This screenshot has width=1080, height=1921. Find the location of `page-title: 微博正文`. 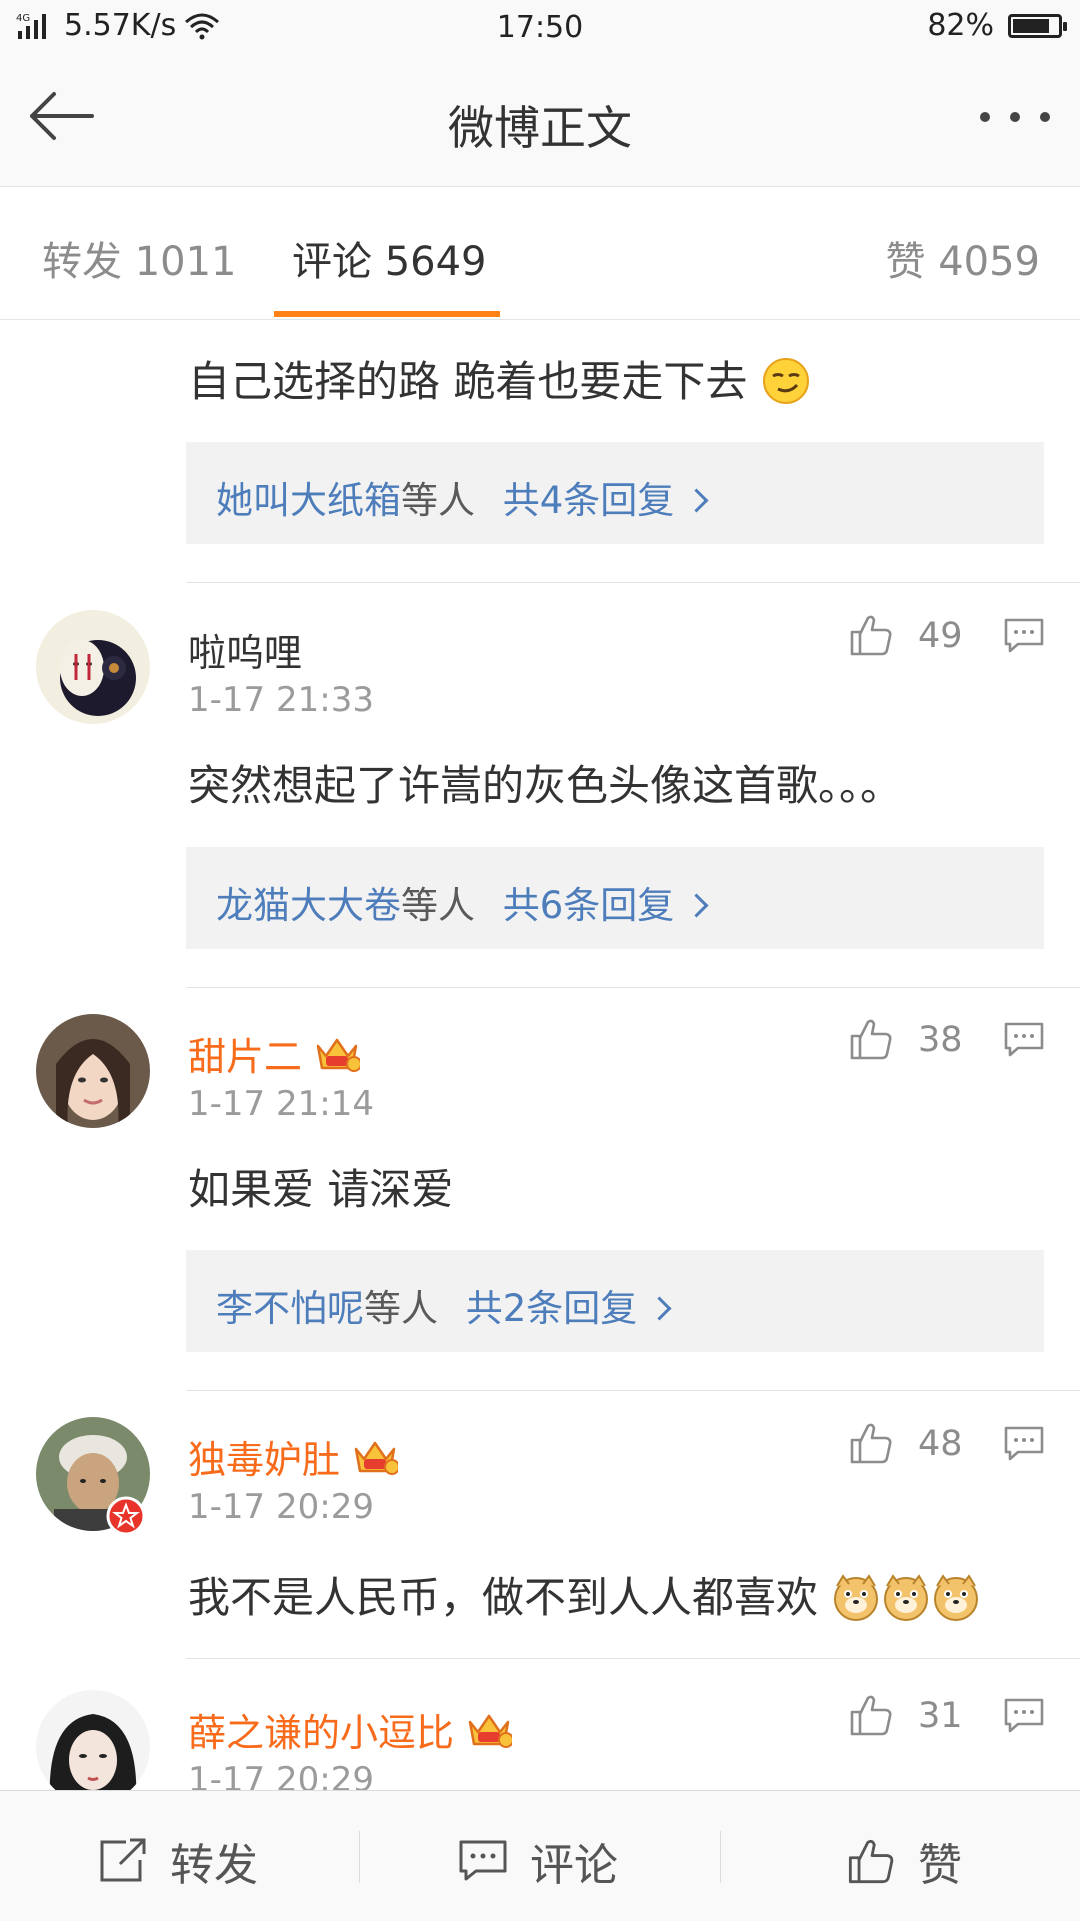

page-title: 微博正文 is located at coordinates (540, 128).